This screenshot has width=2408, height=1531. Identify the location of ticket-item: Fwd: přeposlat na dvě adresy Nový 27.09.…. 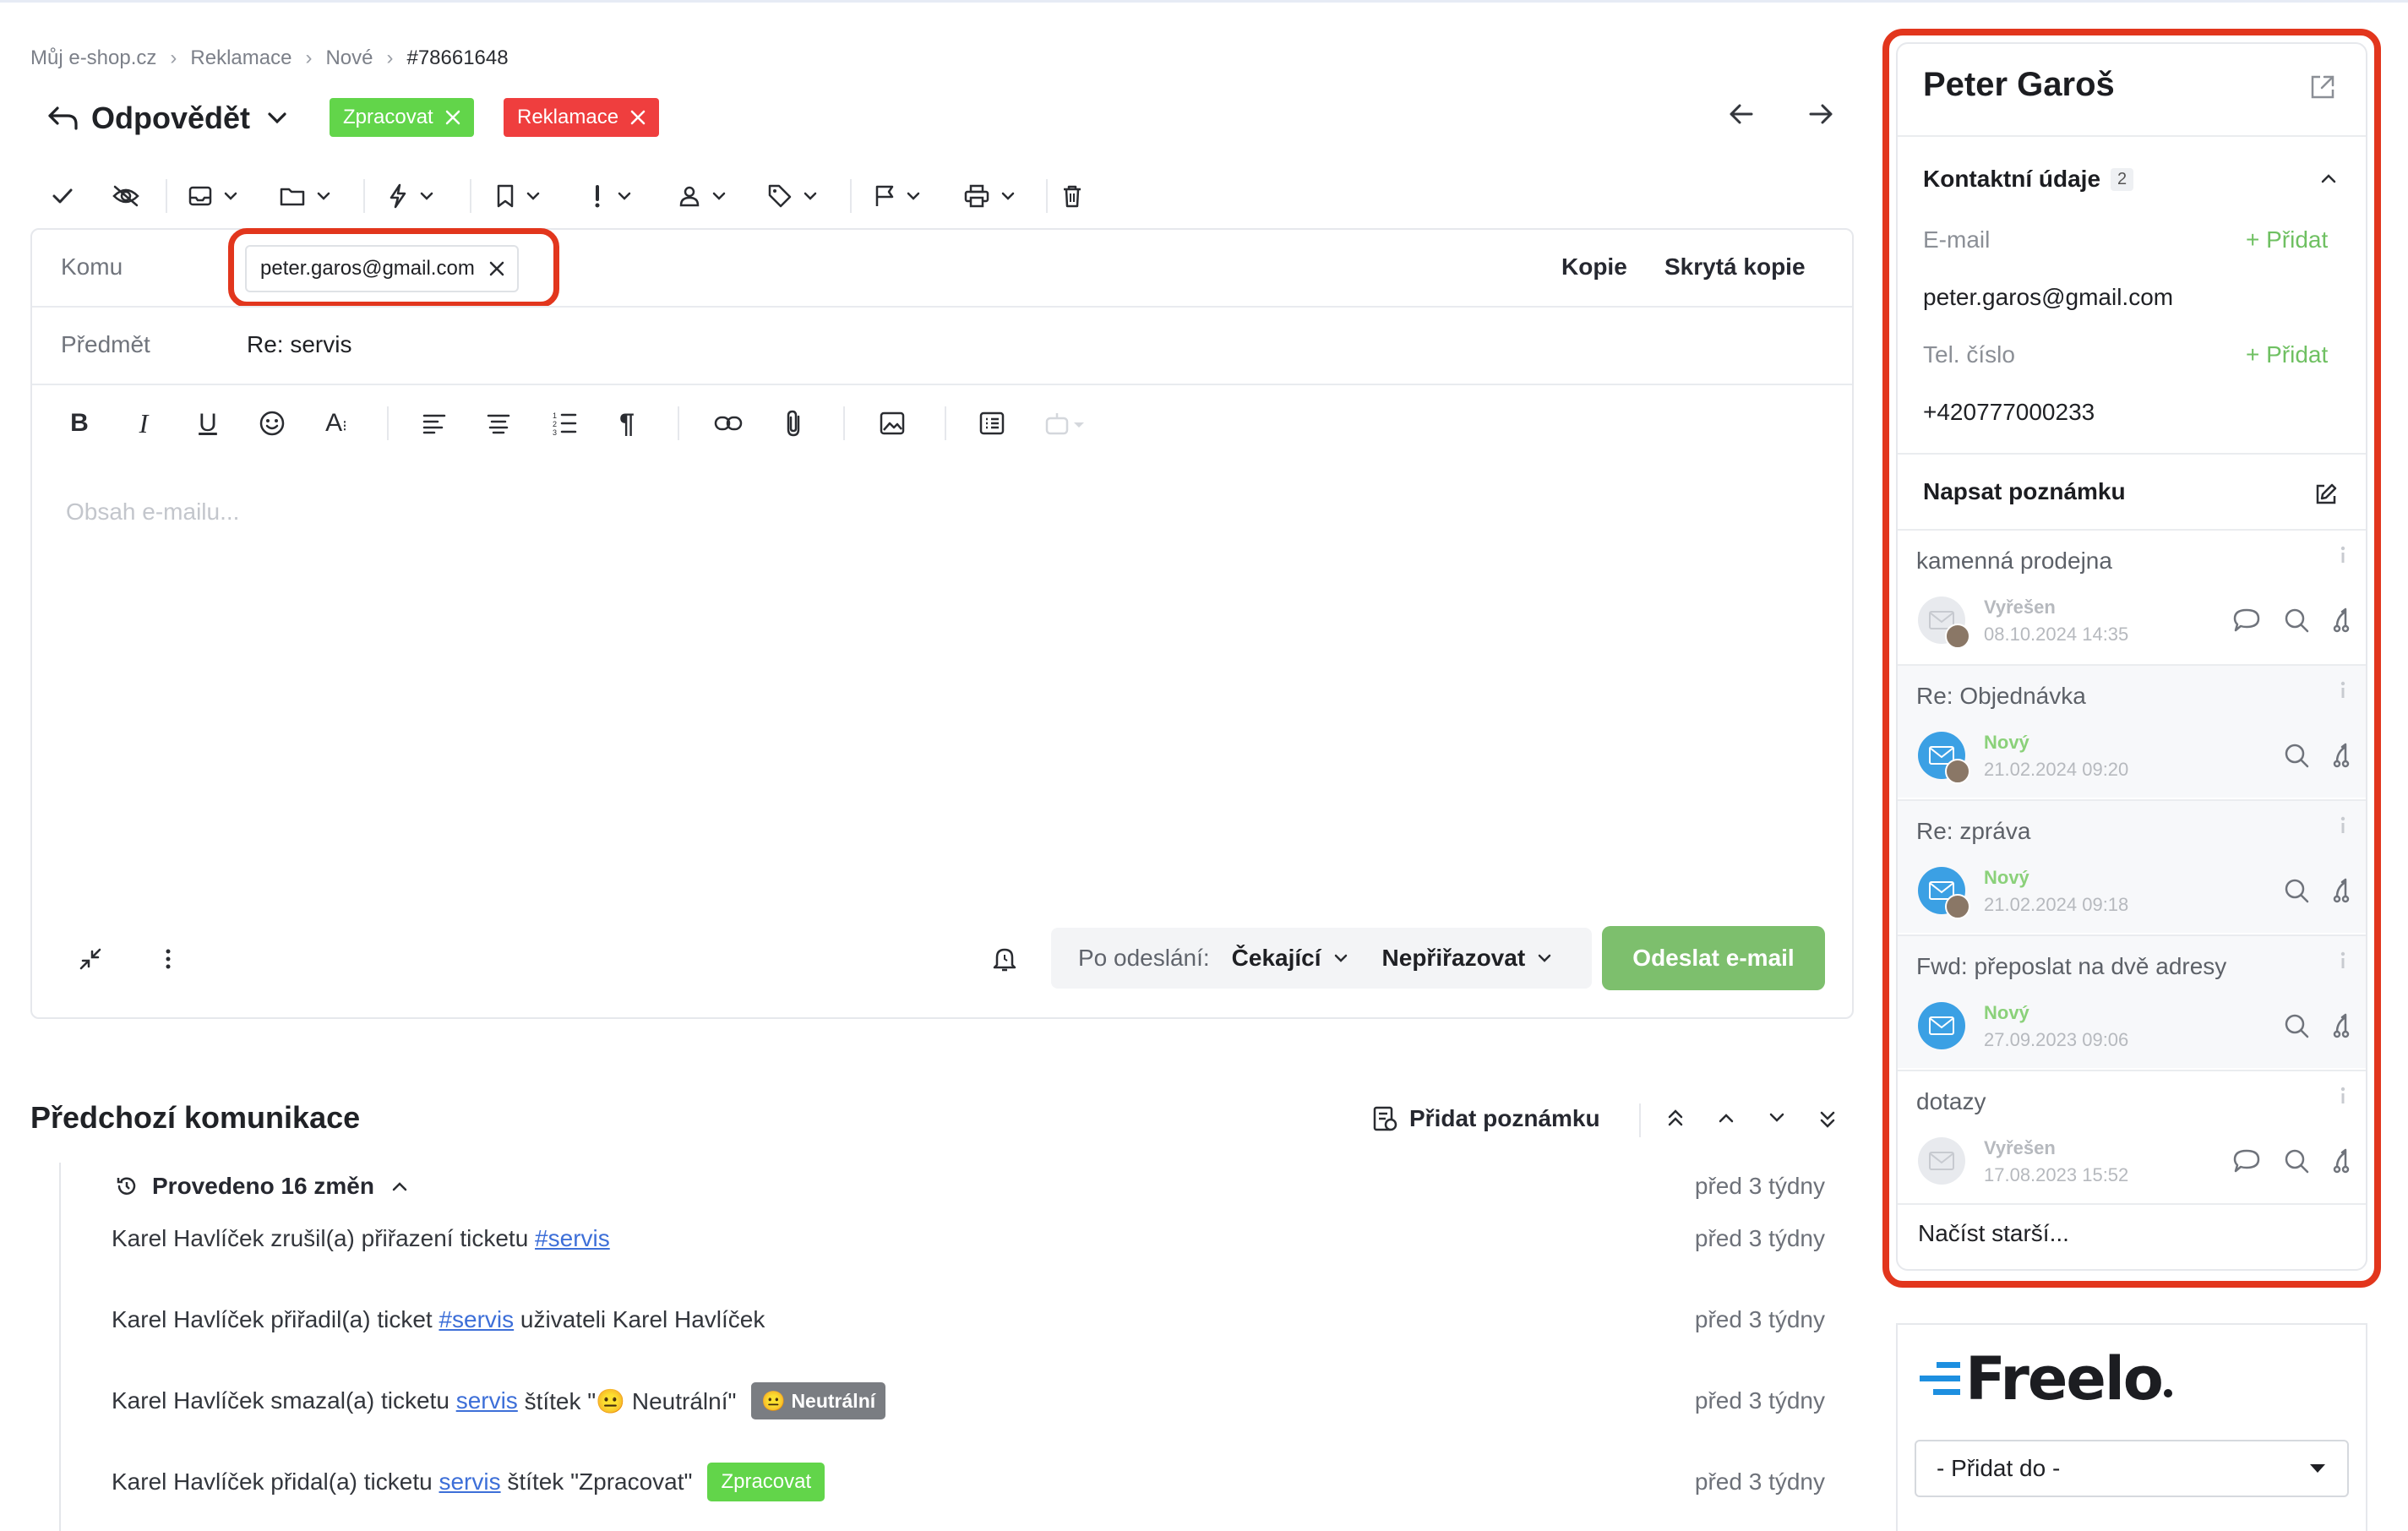
(2132, 1001).